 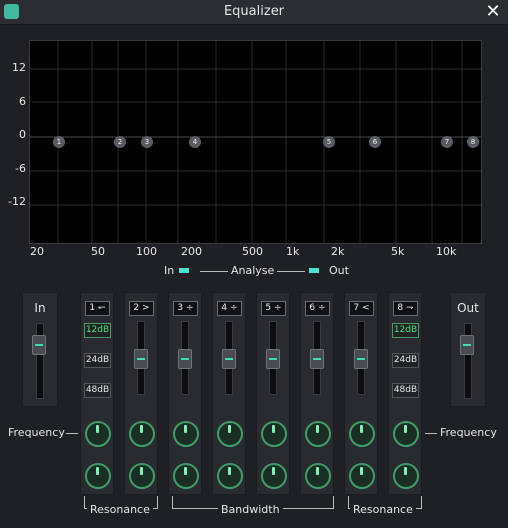 What do you see at coordinates (405, 360) in the screenshot?
I see `band-8-slope-24db: 24dB` at bounding box center [405, 360].